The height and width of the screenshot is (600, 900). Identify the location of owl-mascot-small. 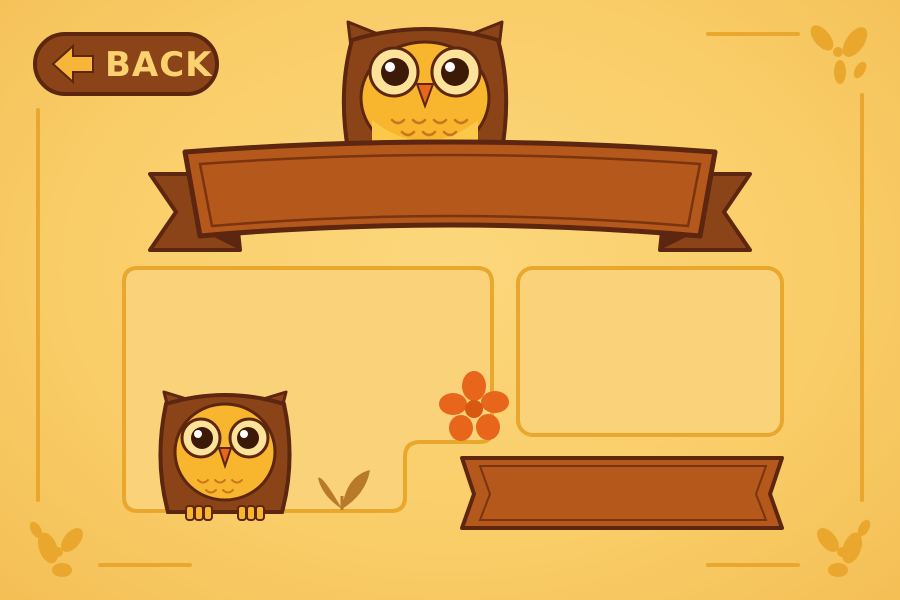
(225, 455).